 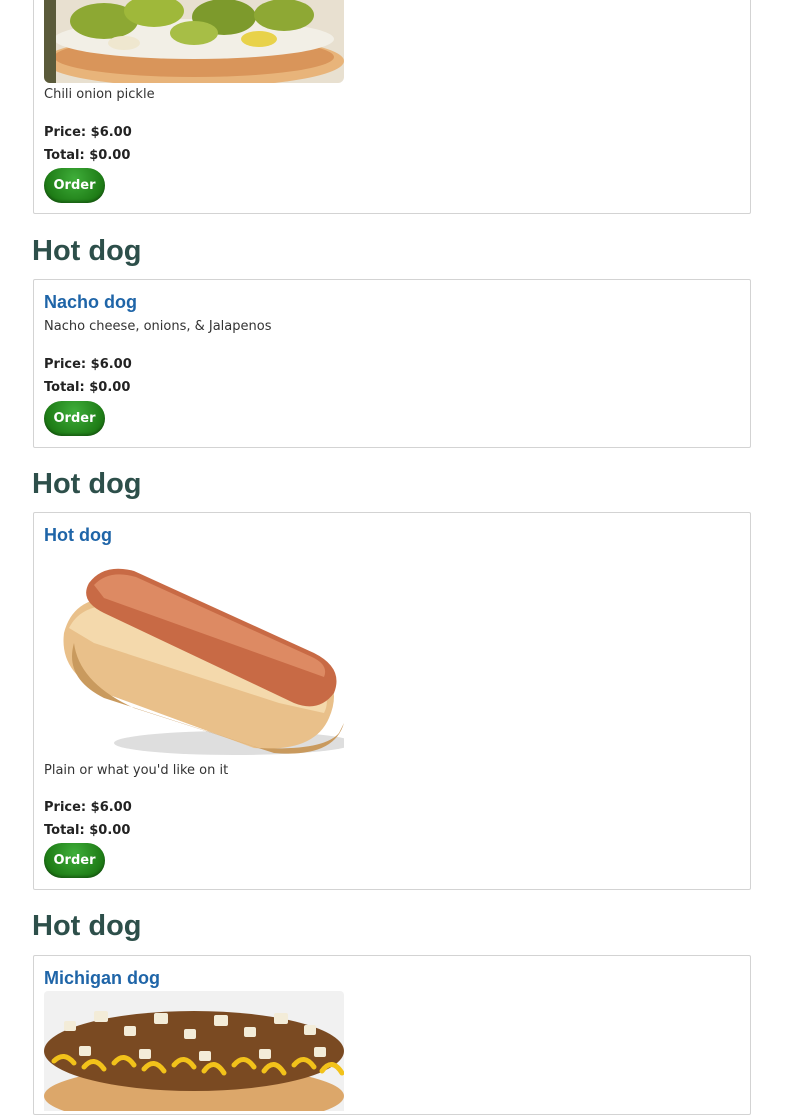 What do you see at coordinates (392, 1035) in the screenshot?
I see `menu-item-card: Michigan dog` at bounding box center [392, 1035].